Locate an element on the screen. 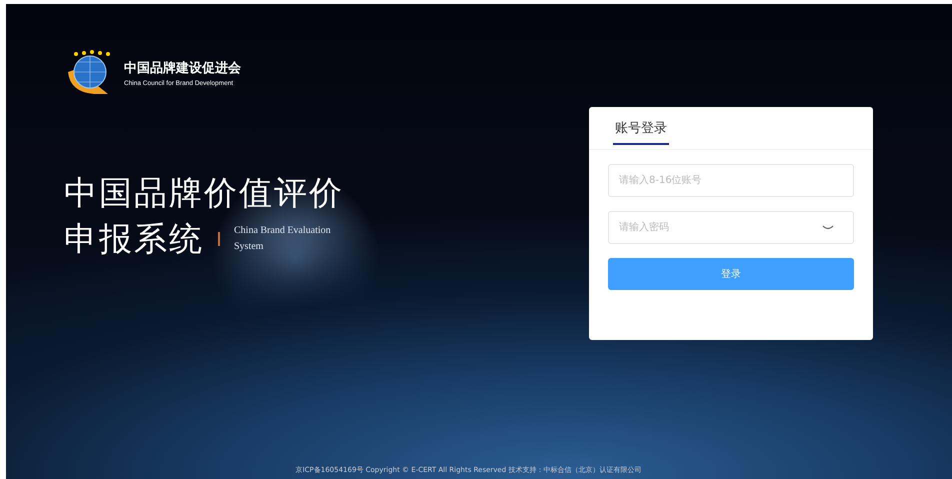 This screenshot has width=952, height=479. password-field: 请输入密码 is located at coordinates (731, 227).